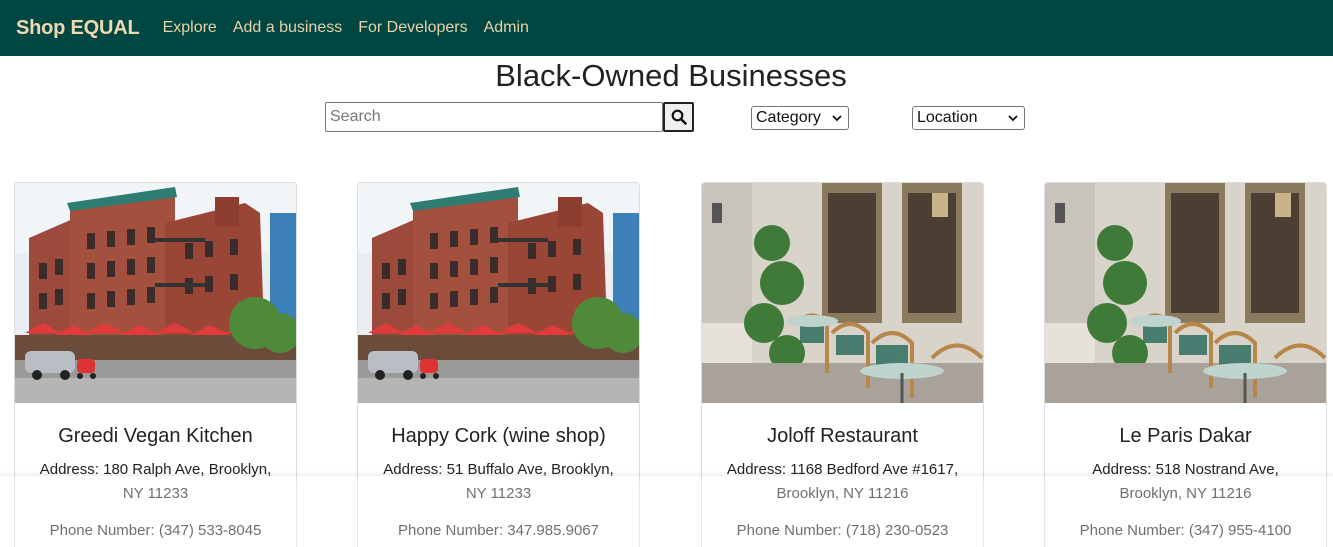  What do you see at coordinates (842, 436) in the screenshot?
I see `business-name: Joloff Restaurant` at bounding box center [842, 436].